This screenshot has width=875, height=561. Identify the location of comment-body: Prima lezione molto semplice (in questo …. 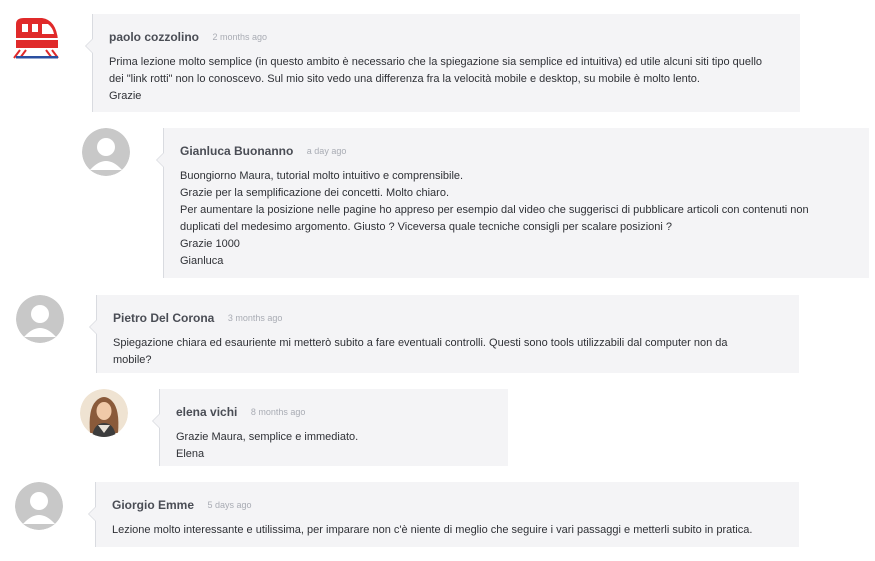
(436, 79).